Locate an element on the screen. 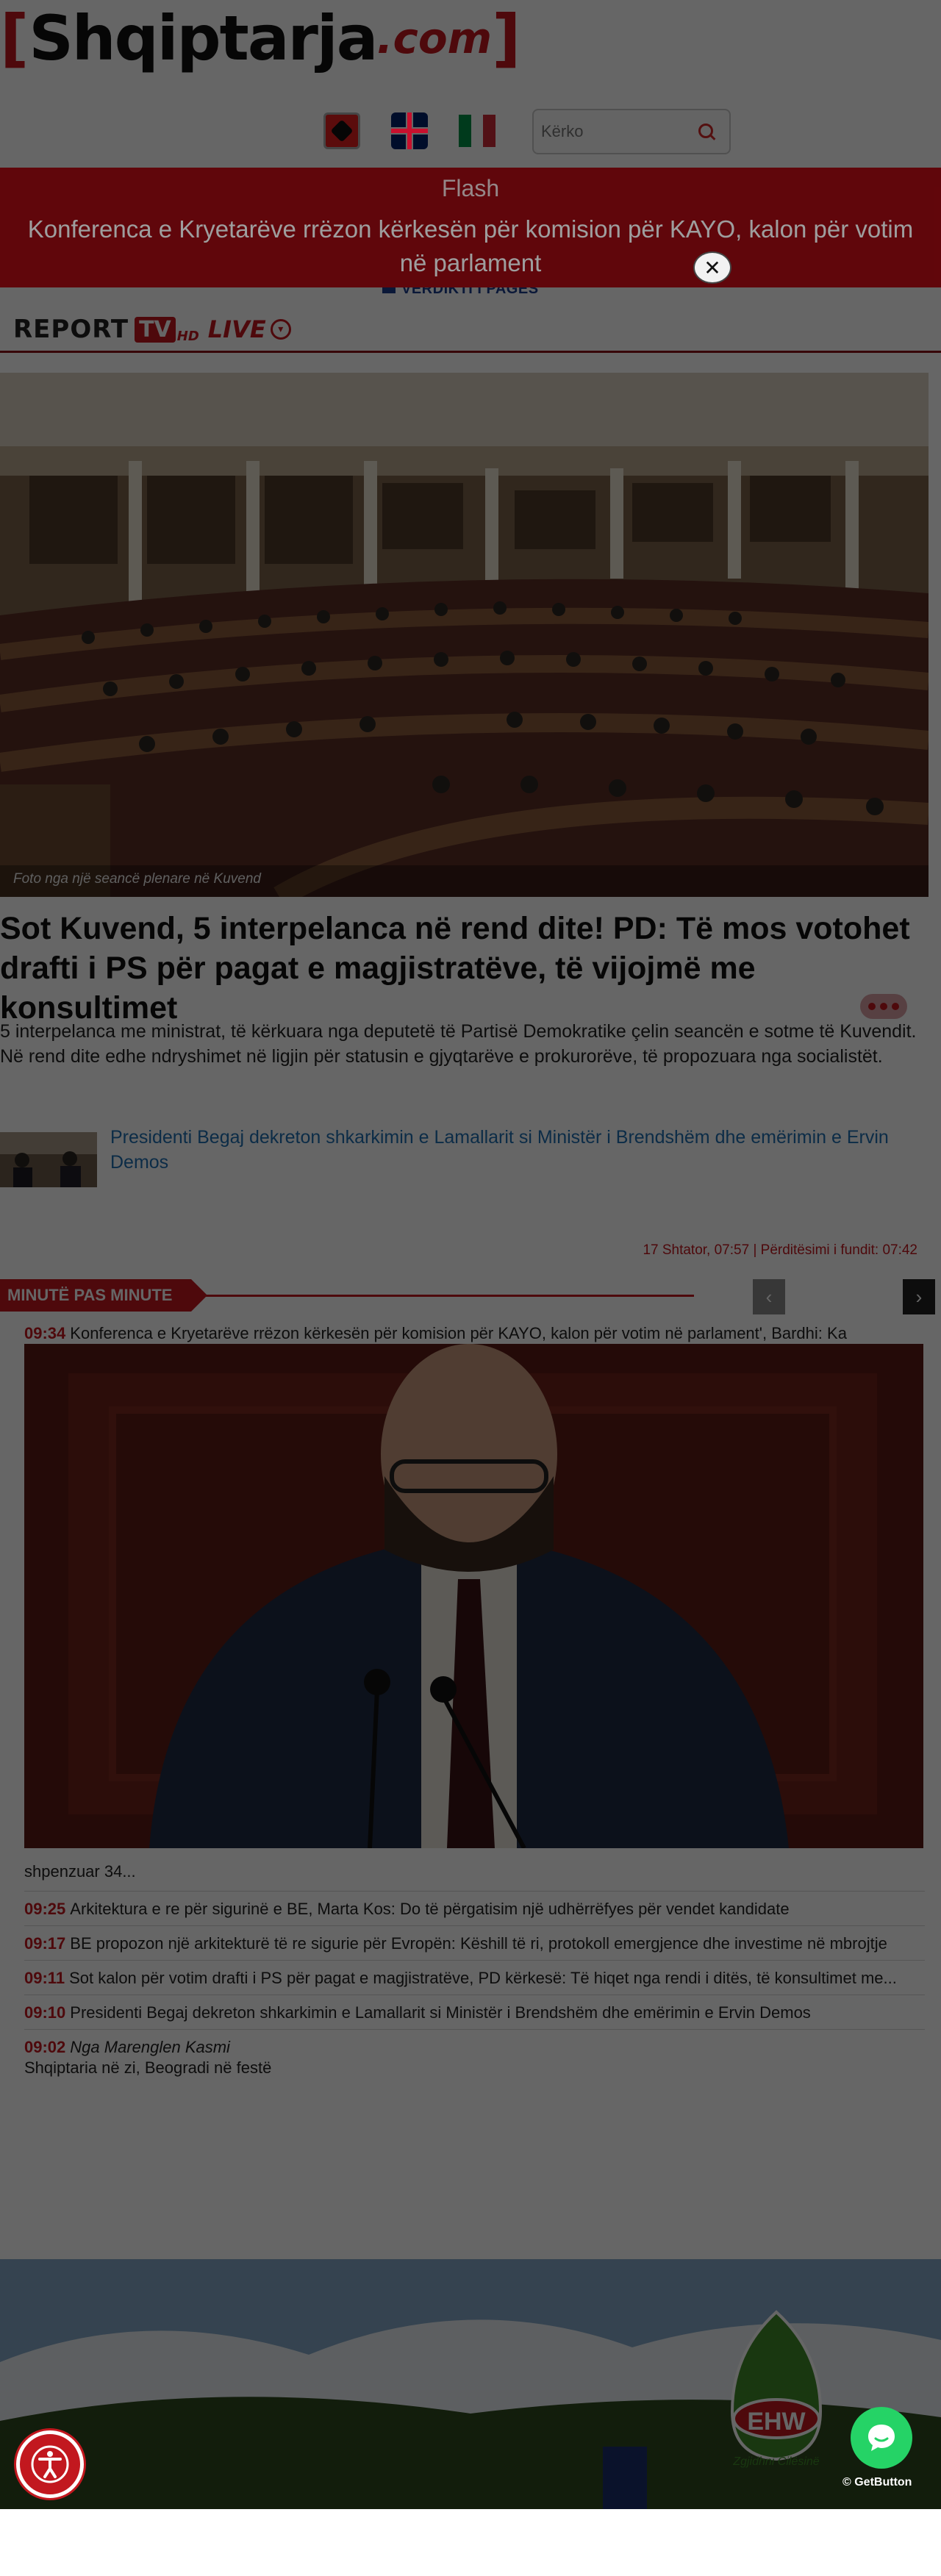 The image size is (941, 2576). chevron-down-icon: ▾ is located at coordinates (280, 329).